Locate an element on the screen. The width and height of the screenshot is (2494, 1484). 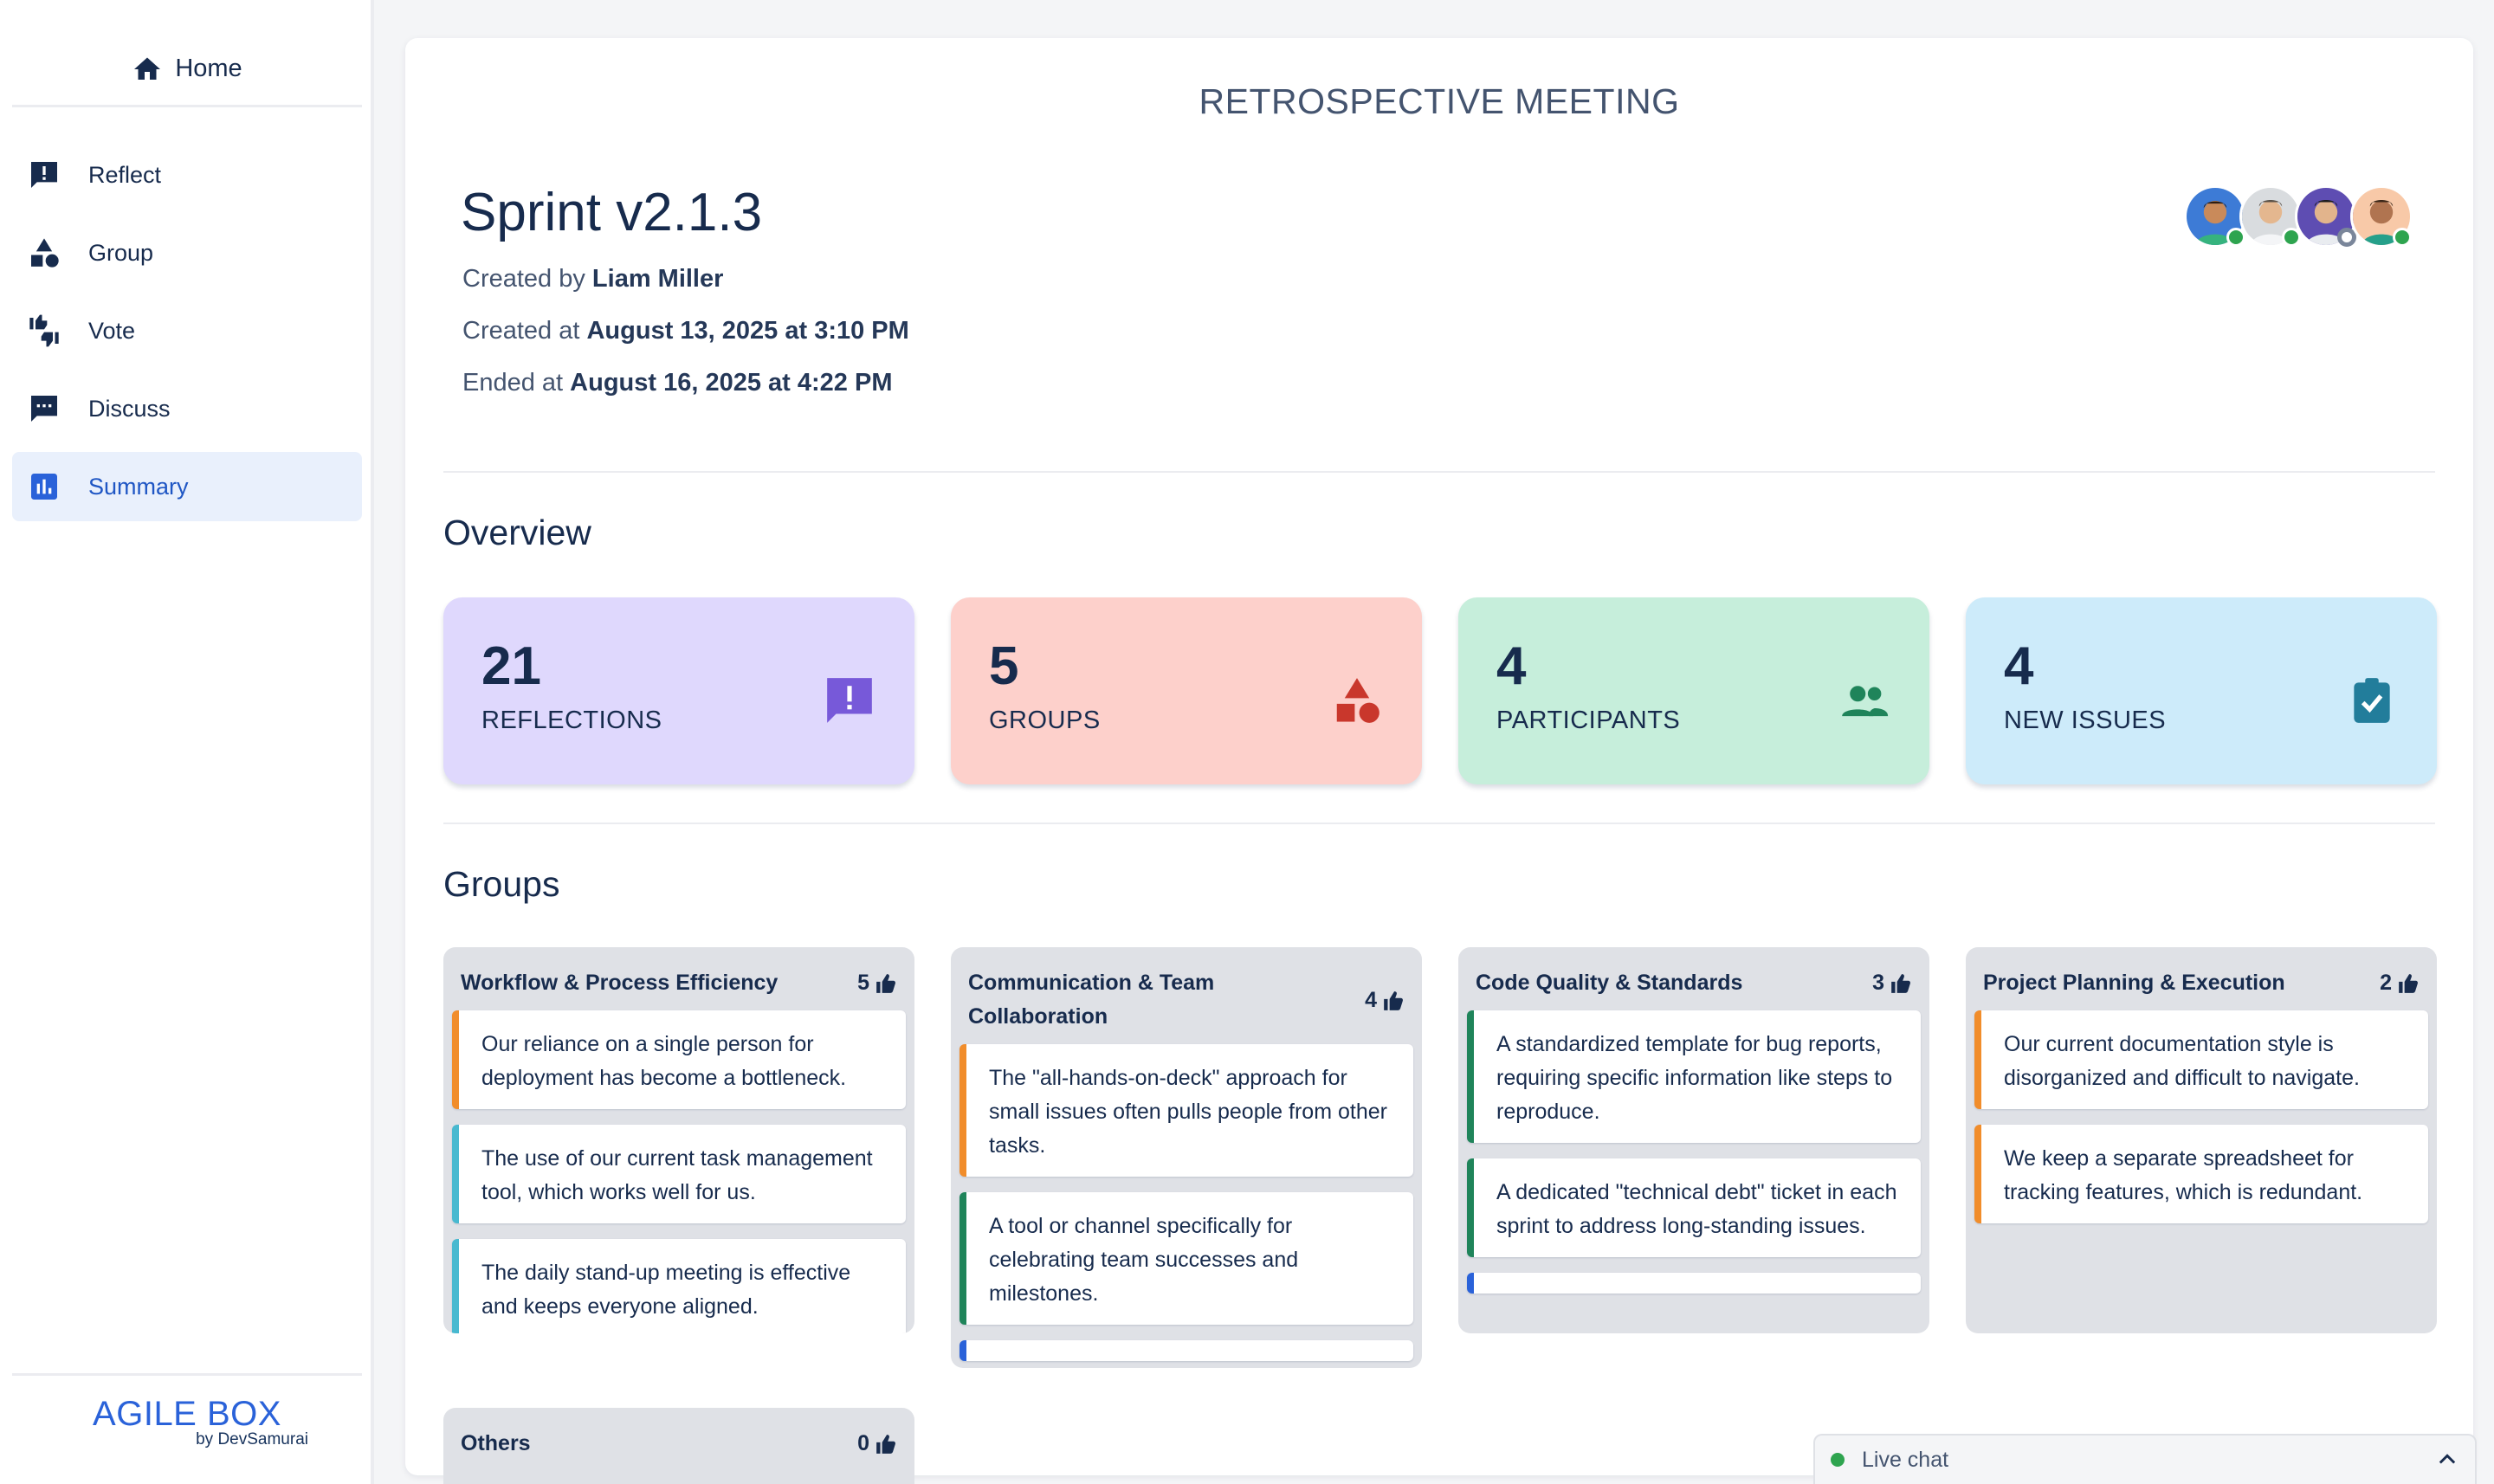
created-by-label: Created by is located at coordinates (523, 279).